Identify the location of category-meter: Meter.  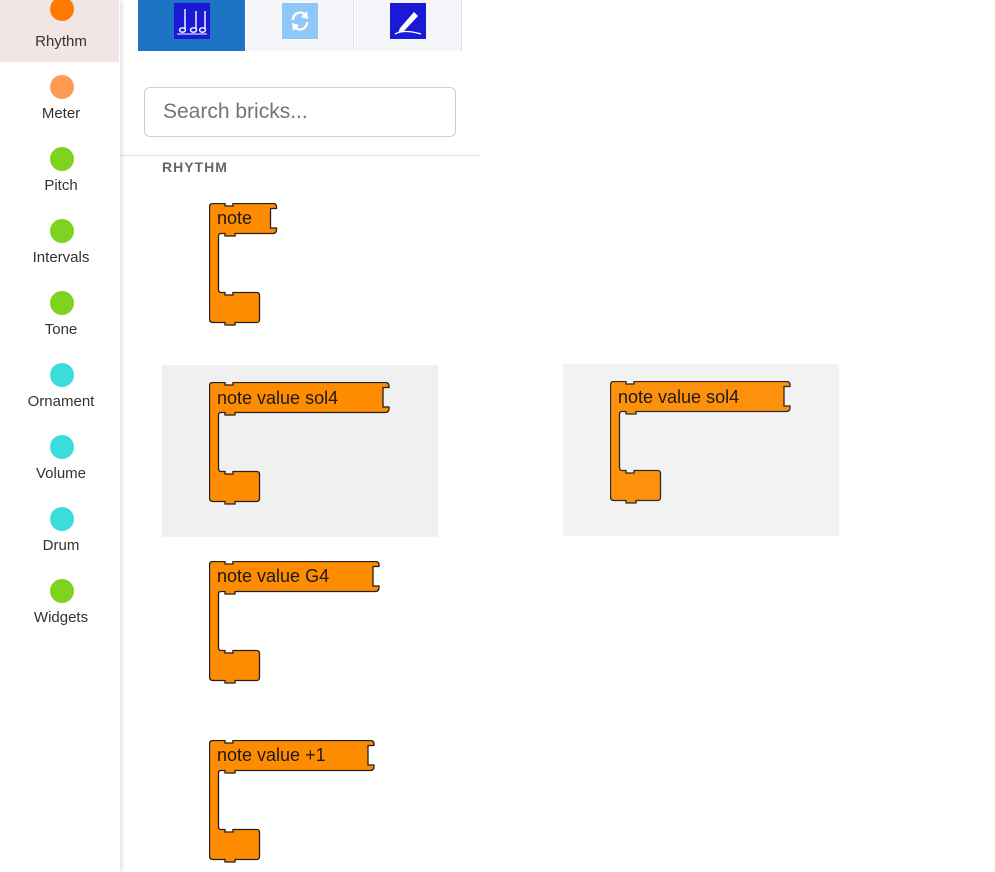
(59, 98).